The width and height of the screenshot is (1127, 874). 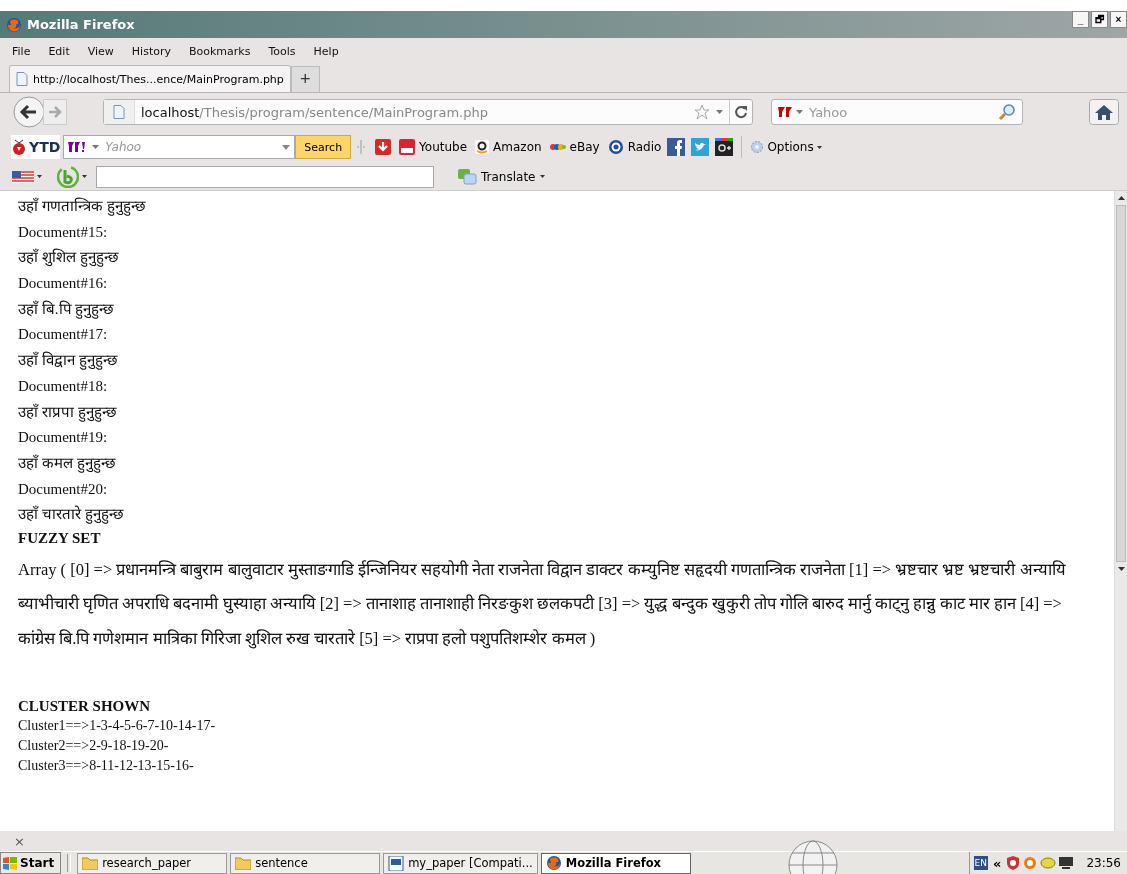 What do you see at coordinates (63, 386) in the screenshot?
I see `text-line: Document#18:` at bounding box center [63, 386].